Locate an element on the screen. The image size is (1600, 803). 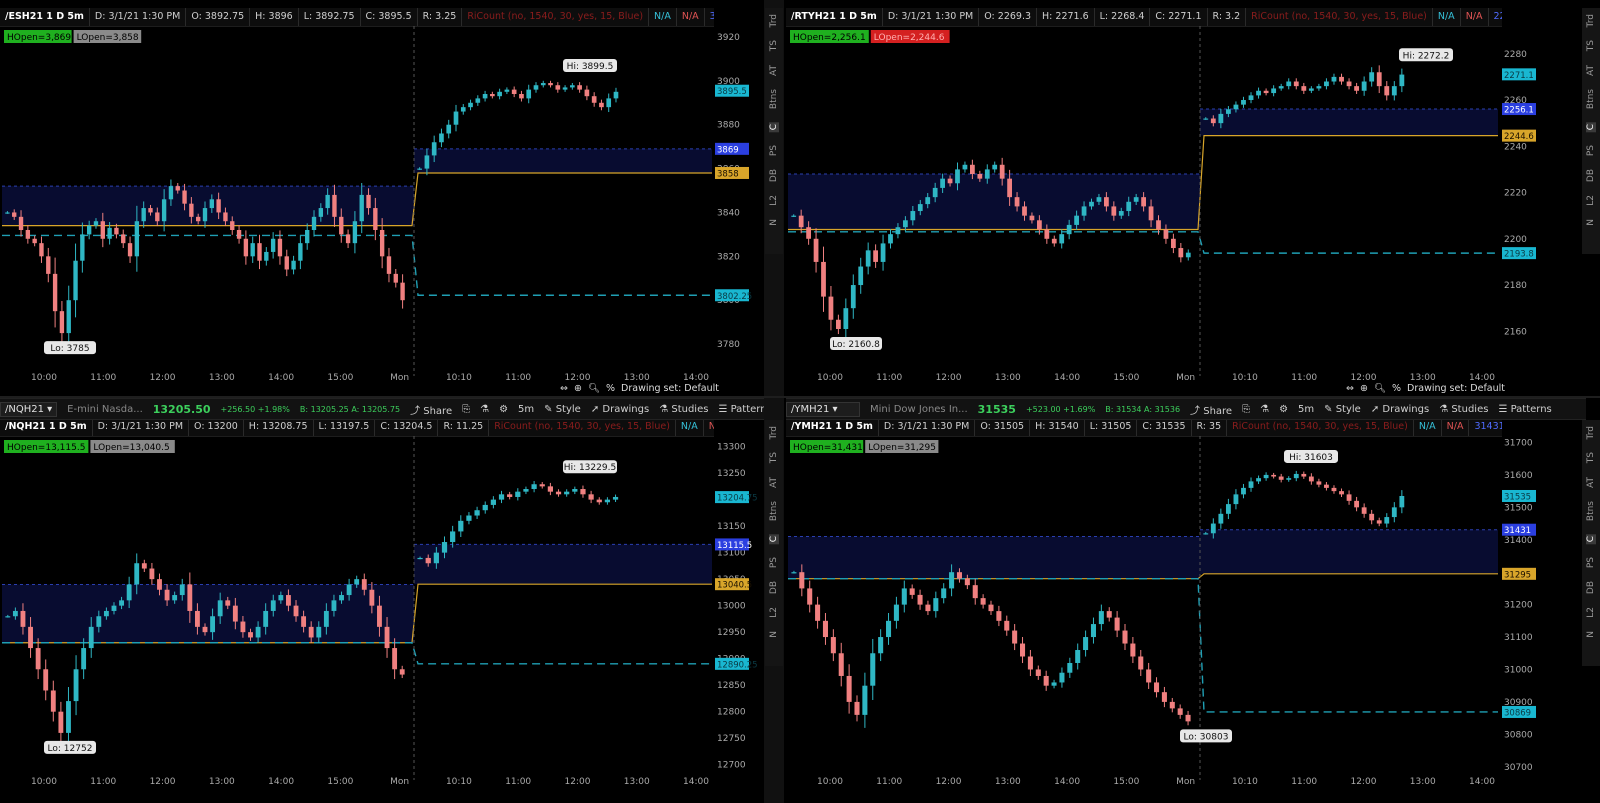
svg-text: Hi: 2272.2 is located at coordinates (1426, 56).